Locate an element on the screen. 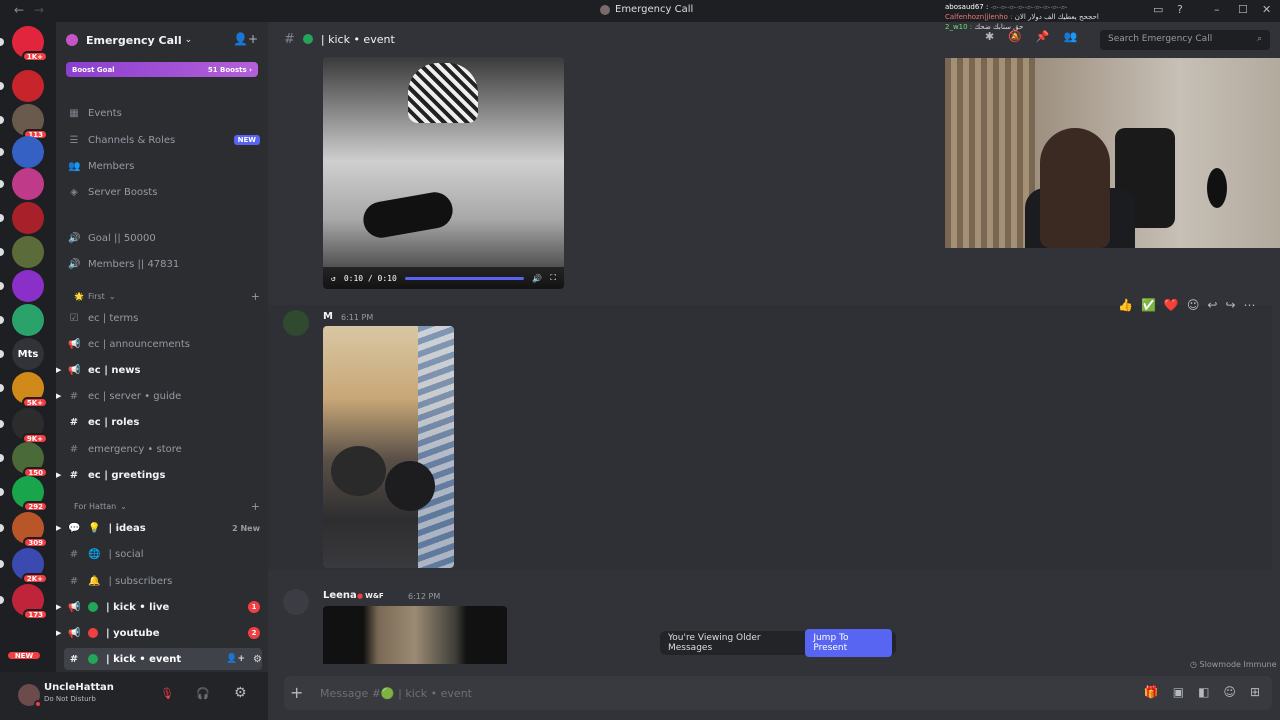 This screenshot has width=1280, height=720. channel-youtube: ▶ 📢 | youtube 2 is located at coordinates (158, 633).